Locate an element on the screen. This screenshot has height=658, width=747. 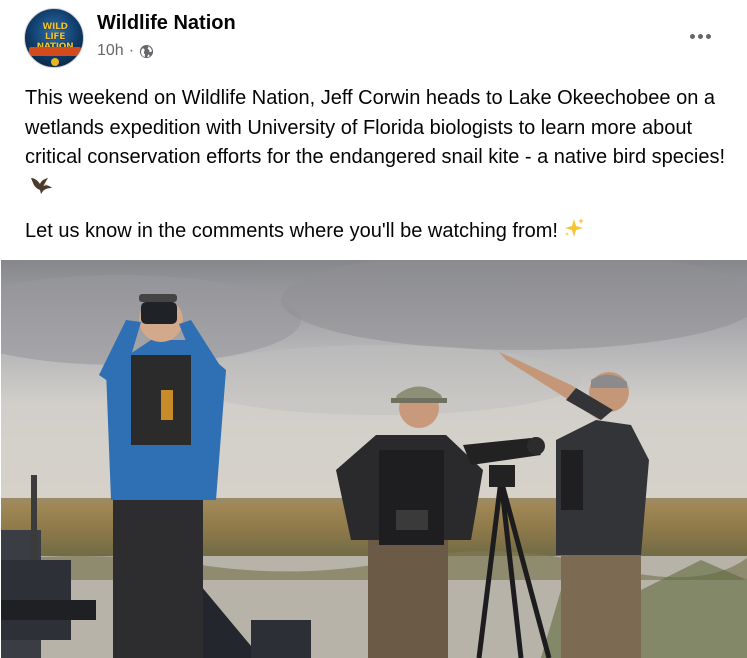
page-avatar: WILDLIFENATION is located at coordinates (54, 38).